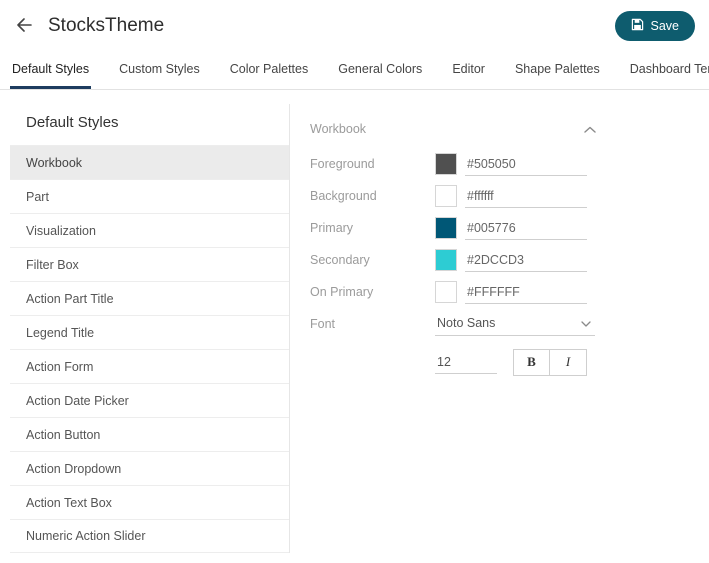  I want to click on color-swatch-background, so click(446, 196).